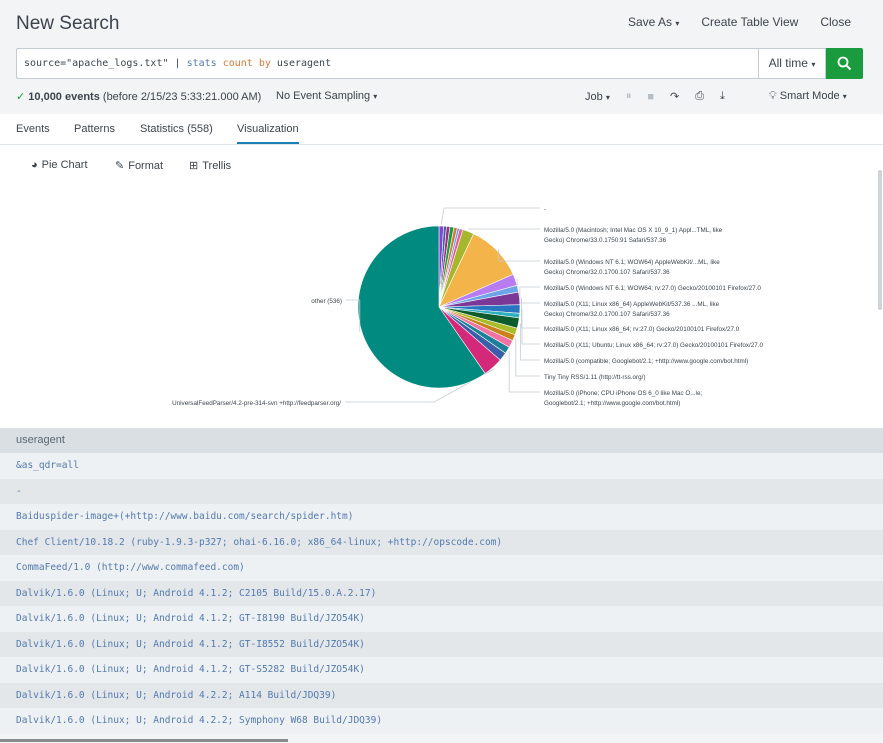 This screenshot has width=883, height=743. What do you see at coordinates (33, 129) in the screenshot?
I see `tab-events: Events` at bounding box center [33, 129].